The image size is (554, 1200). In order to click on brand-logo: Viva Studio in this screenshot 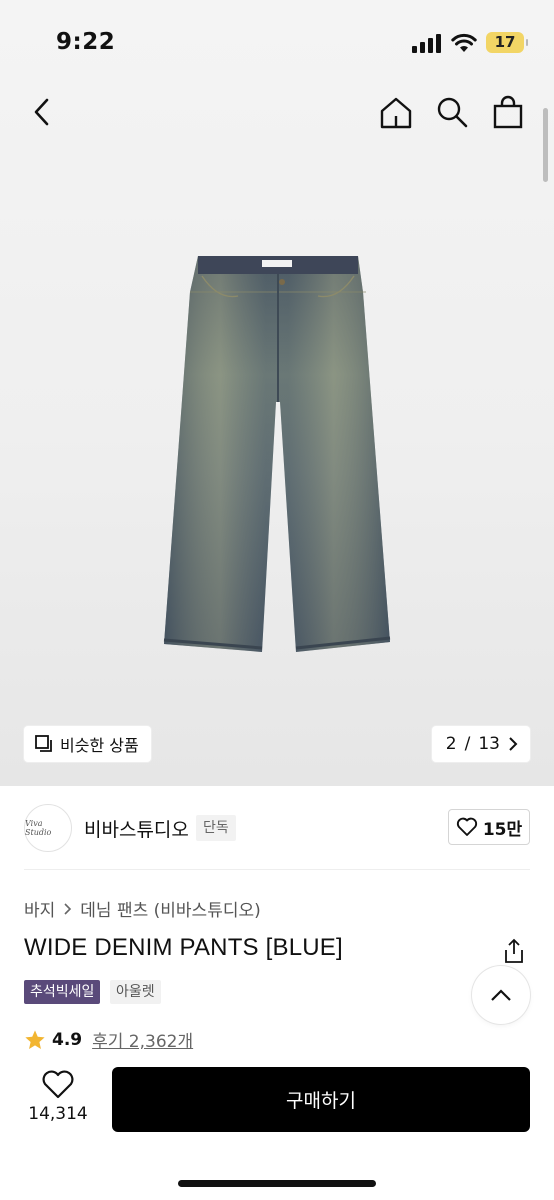, I will do `click(48, 828)`.